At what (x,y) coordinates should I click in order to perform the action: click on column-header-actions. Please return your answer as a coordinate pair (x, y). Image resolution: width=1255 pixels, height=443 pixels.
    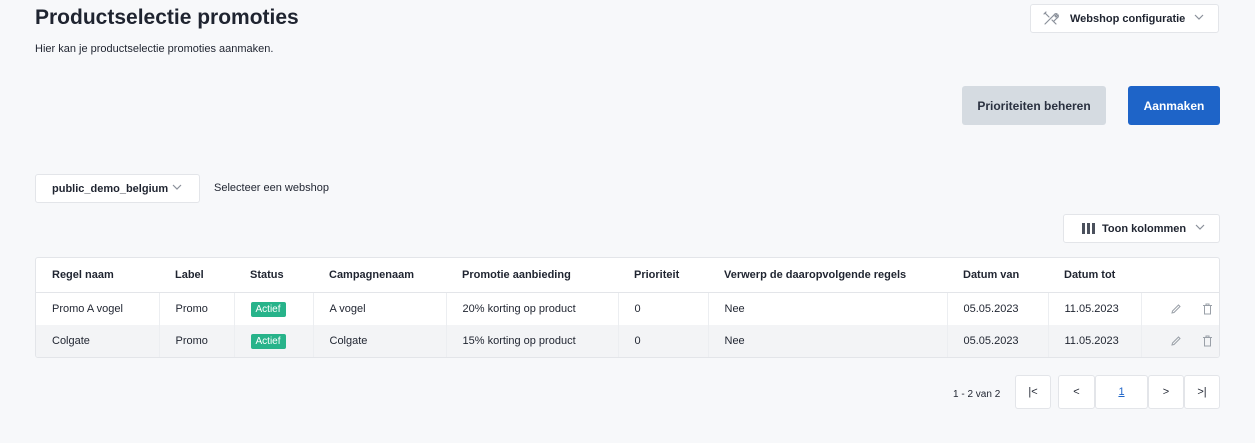
    Looking at the image, I should click on (1180, 275).